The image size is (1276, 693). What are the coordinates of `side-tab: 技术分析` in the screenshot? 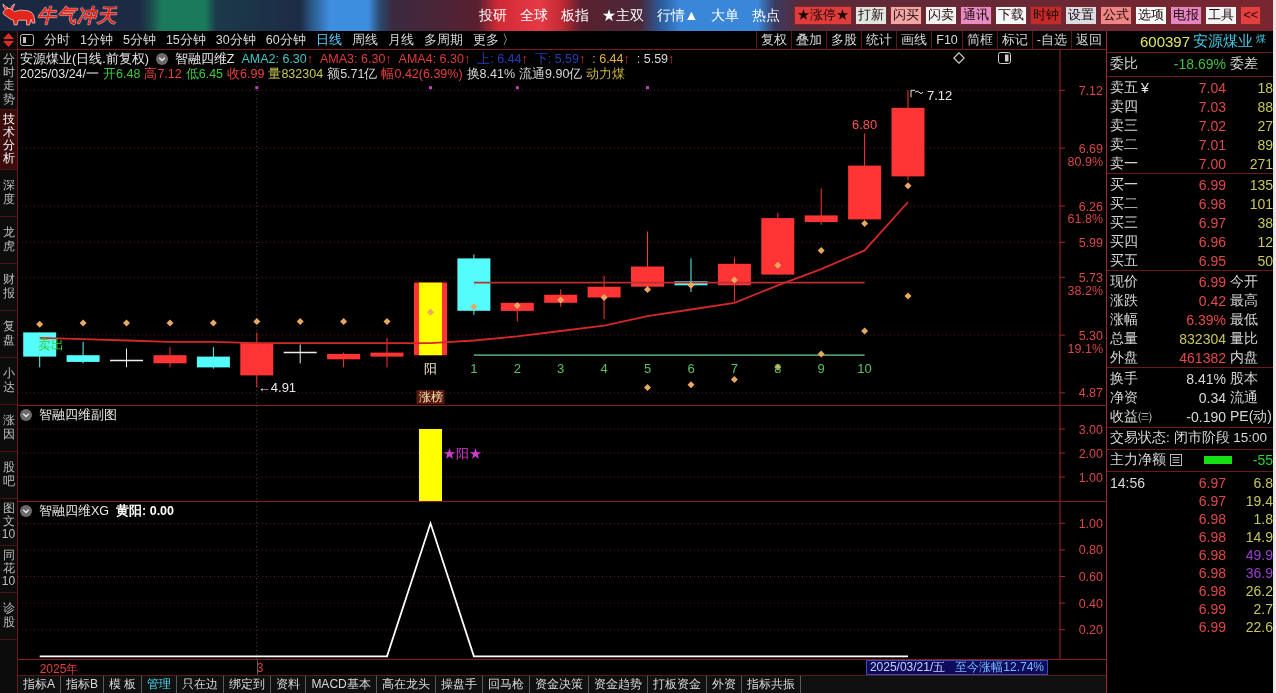 It's located at (8, 139).